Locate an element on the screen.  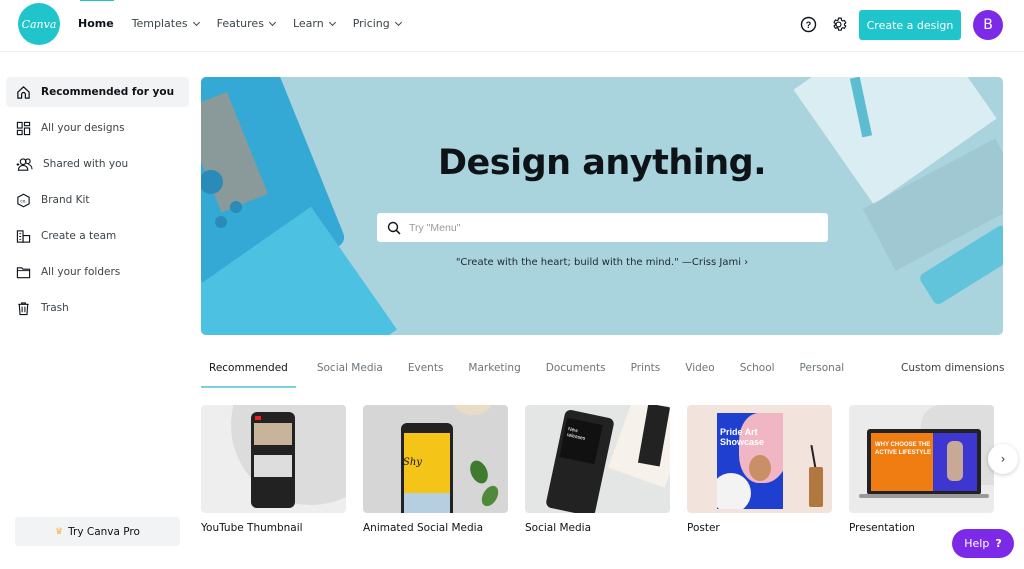
tab-social-media: Social Media is located at coordinates (350, 373).